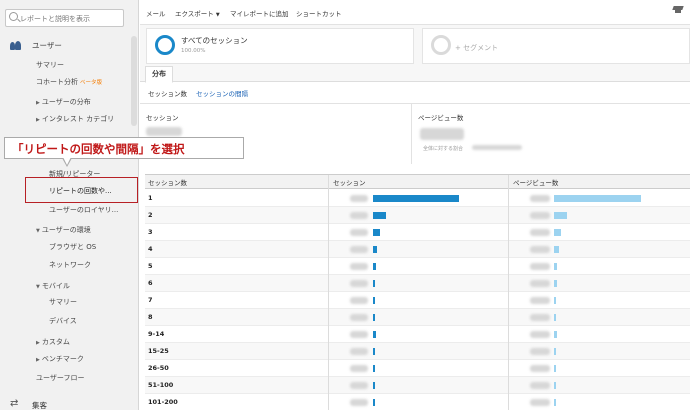  Describe the element at coordinates (678, 10) in the screenshot. I see `graduation-cap-icon` at that location.